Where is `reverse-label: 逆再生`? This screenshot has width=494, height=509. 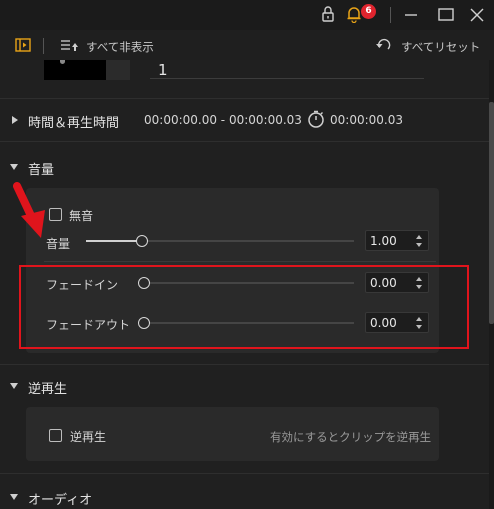 reverse-label: 逆再生 is located at coordinates (88, 437).